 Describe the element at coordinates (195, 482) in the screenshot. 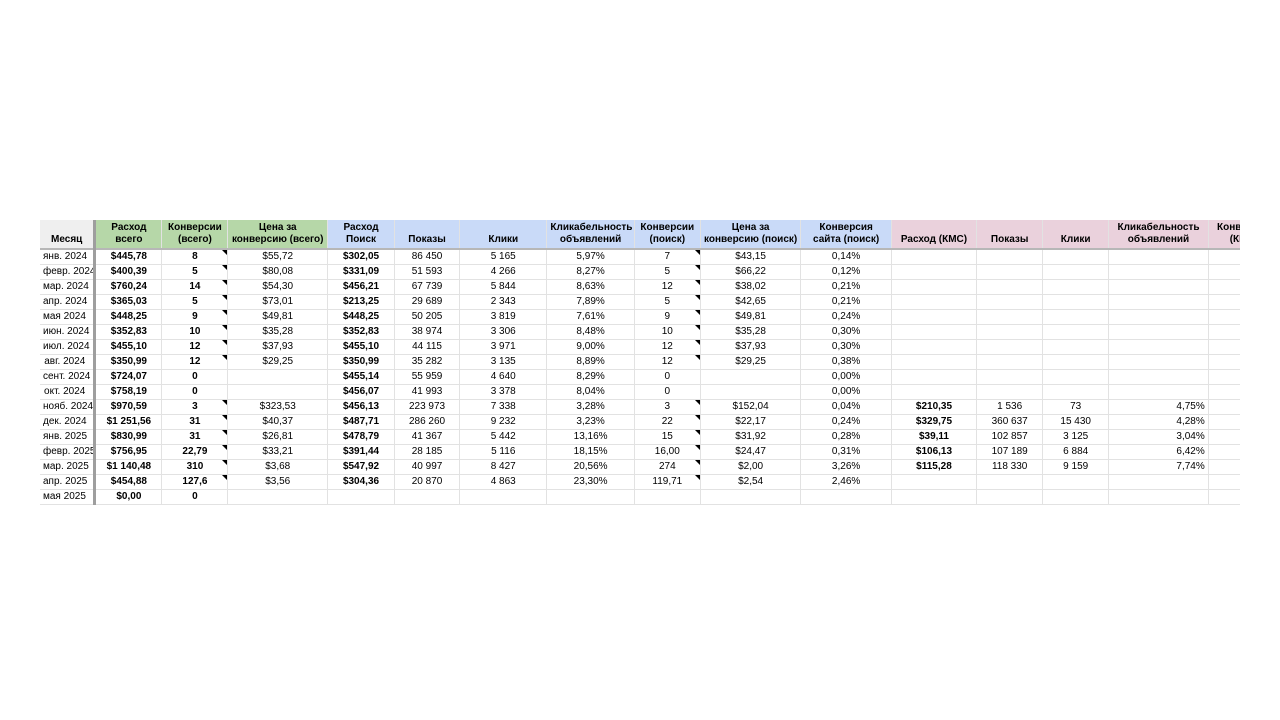

I see `cell-conv-total: 127,6` at that location.